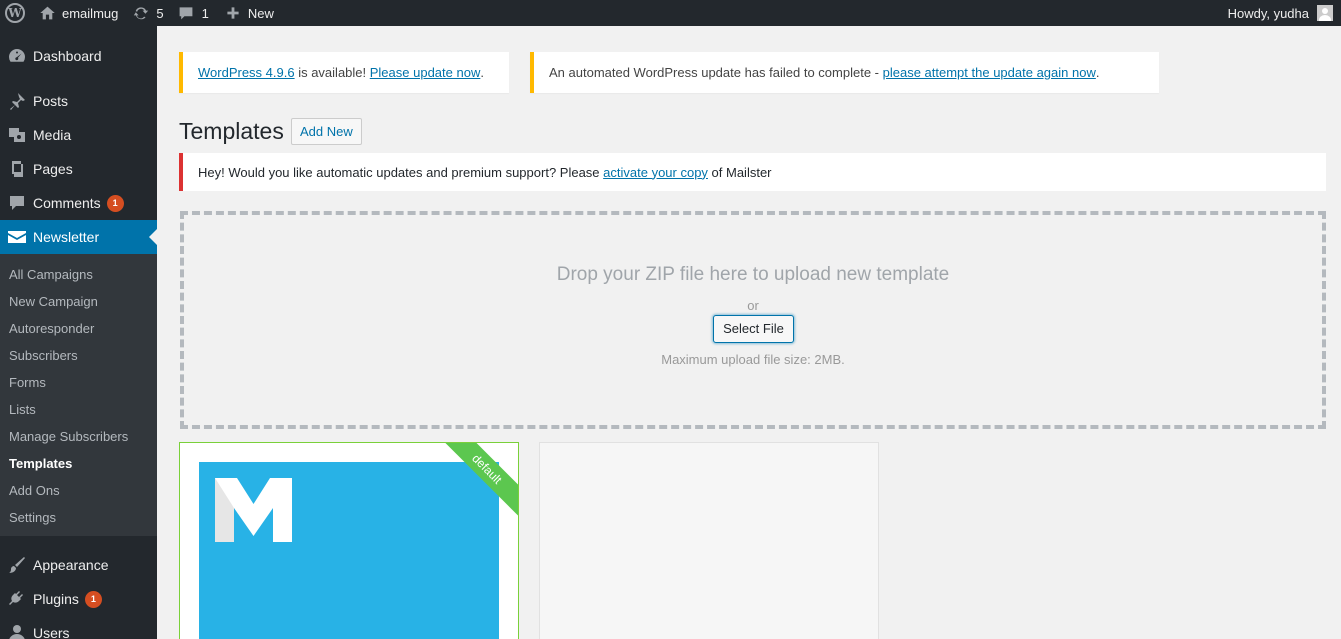 This screenshot has height=639, width=1341. Describe the element at coordinates (66, 237) in the screenshot. I see `menu-label: Newsletter` at that location.